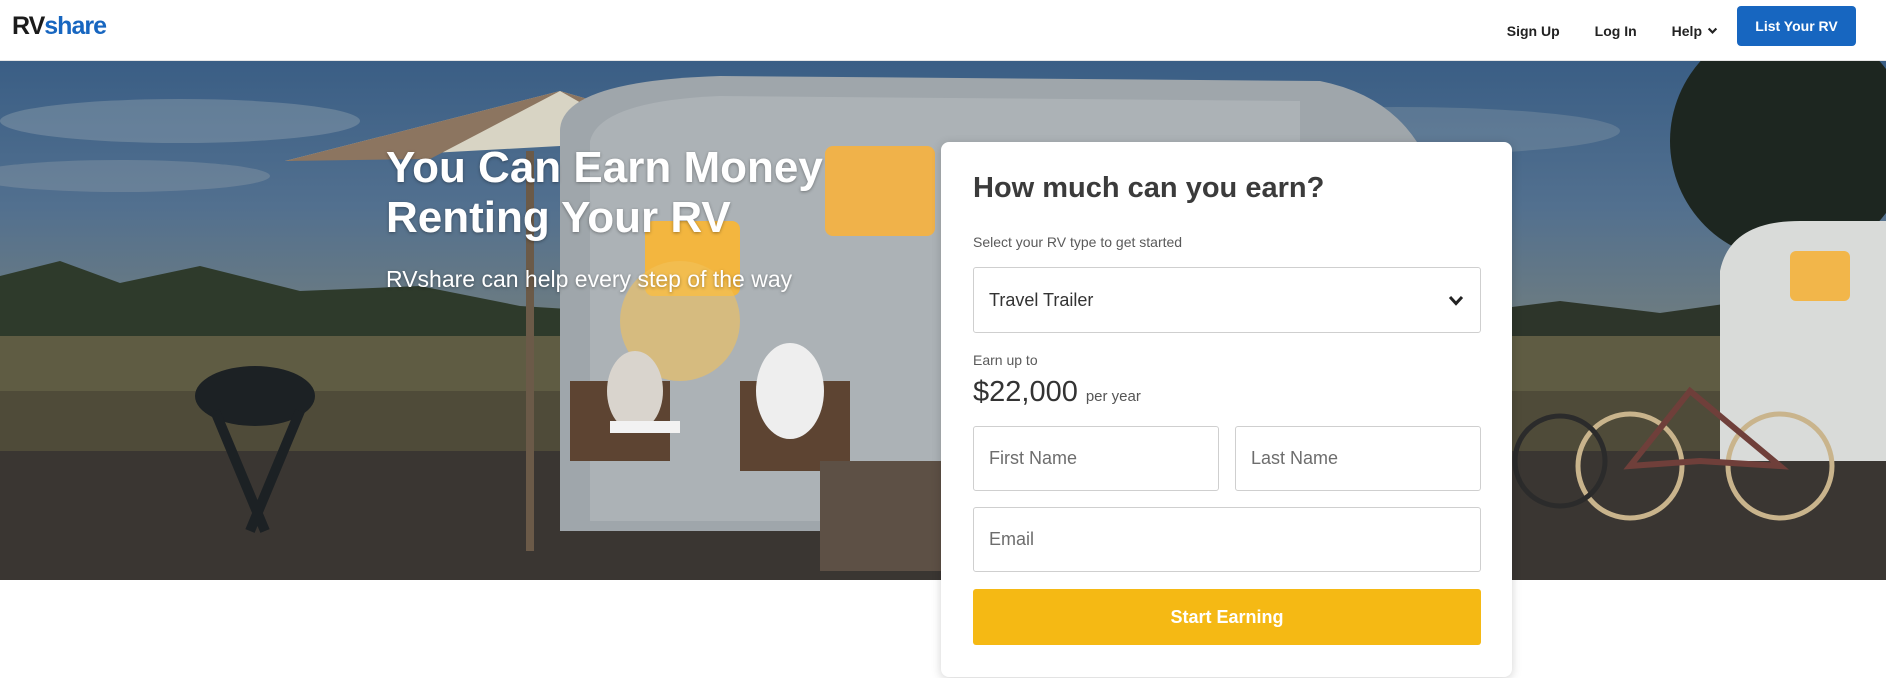 The width and height of the screenshot is (1886, 678). Describe the element at coordinates (1227, 300) in the screenshot. I see `rv-type-select: Travel Trailer` at that location.